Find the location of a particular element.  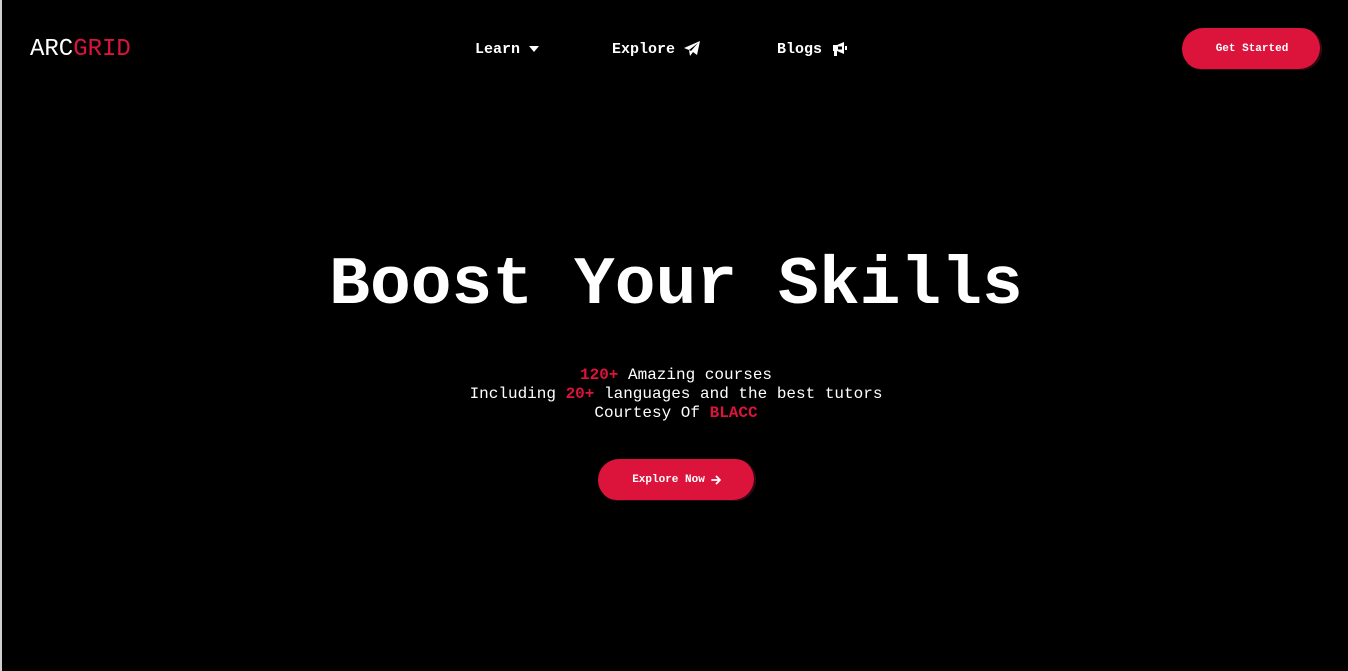

courses-text: Amazing courses is located at coordinates (695, 375).